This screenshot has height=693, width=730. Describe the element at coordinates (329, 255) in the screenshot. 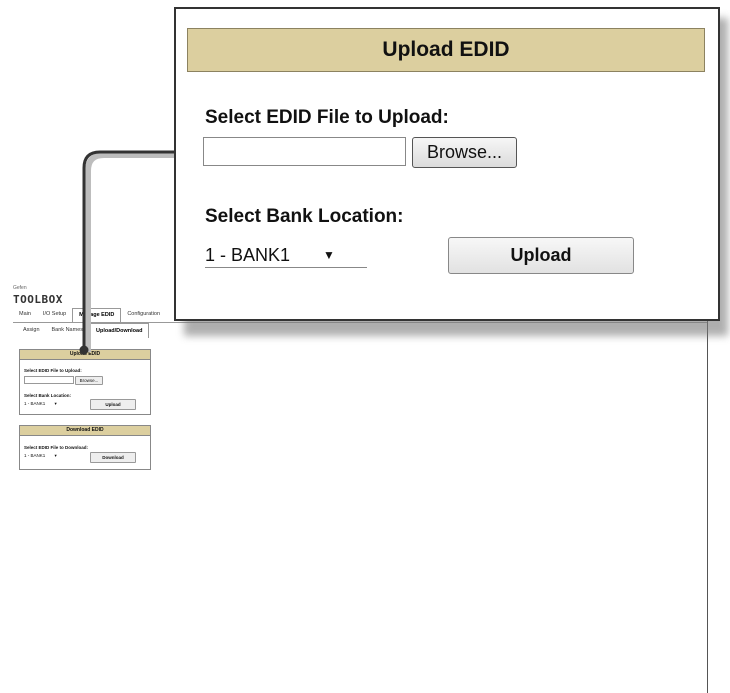

I see `chevron-down-icon: ▼` at that location.